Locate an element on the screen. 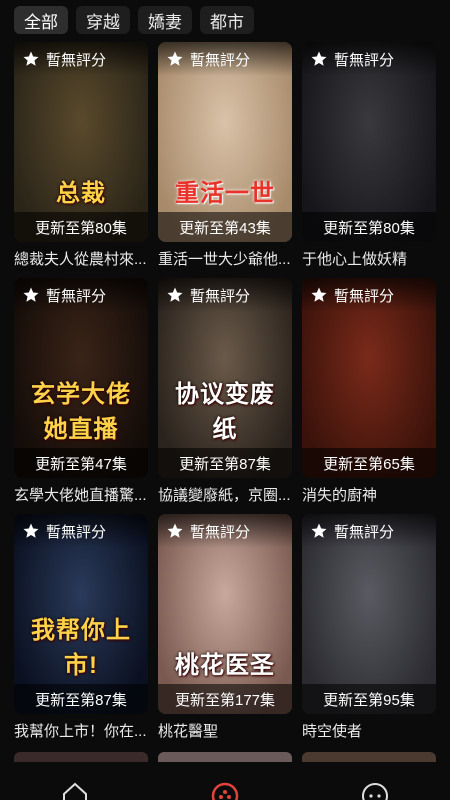  bottom-nav is located at coordinates (225, 785).